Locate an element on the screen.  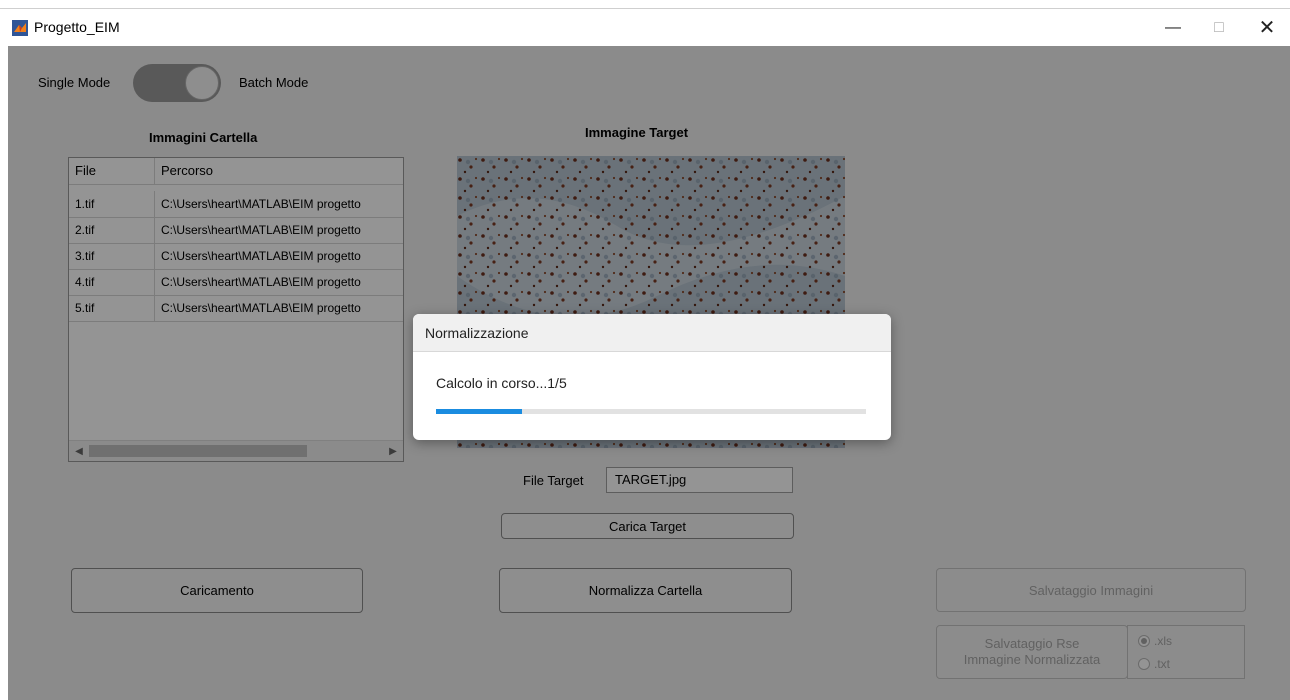
close-button: ✕ is located at coordinates (1267, 27).